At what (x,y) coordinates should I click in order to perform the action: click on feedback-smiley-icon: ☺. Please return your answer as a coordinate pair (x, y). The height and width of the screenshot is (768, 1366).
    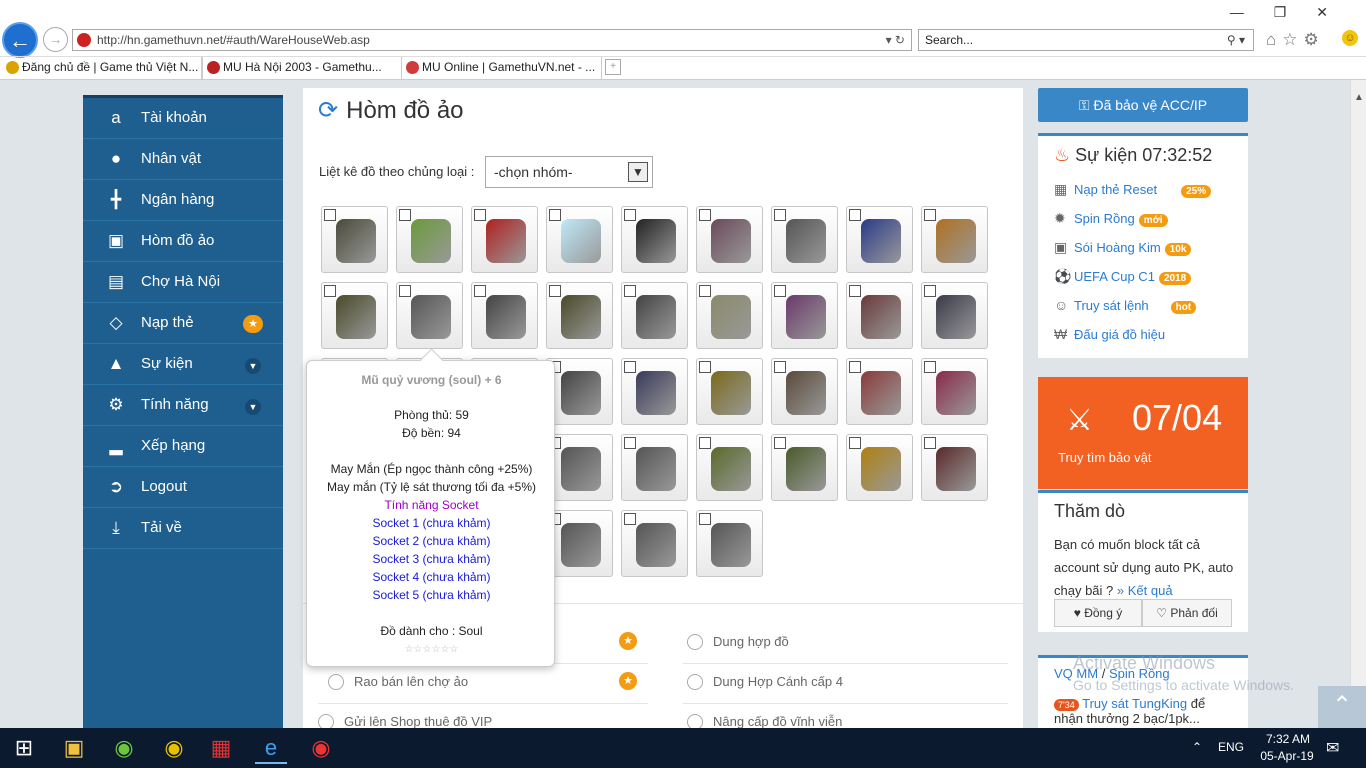
    Looking at the image, I should click on (1350, 38).